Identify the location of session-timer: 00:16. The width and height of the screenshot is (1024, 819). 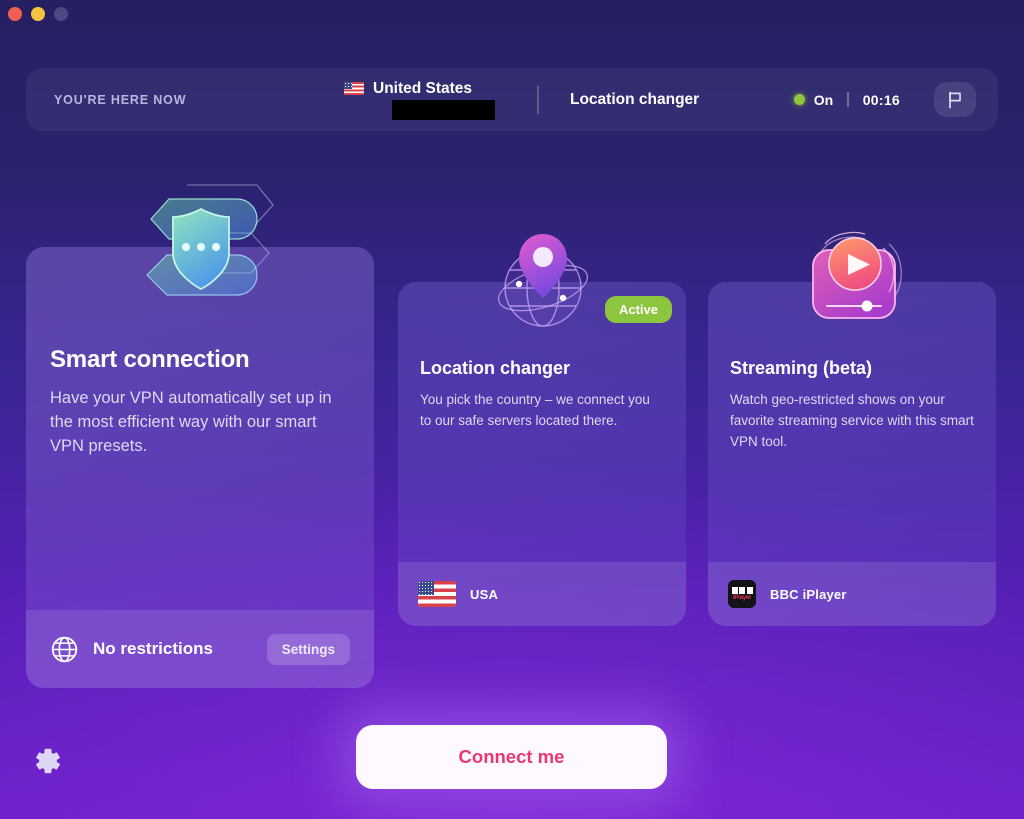
(881, 99).